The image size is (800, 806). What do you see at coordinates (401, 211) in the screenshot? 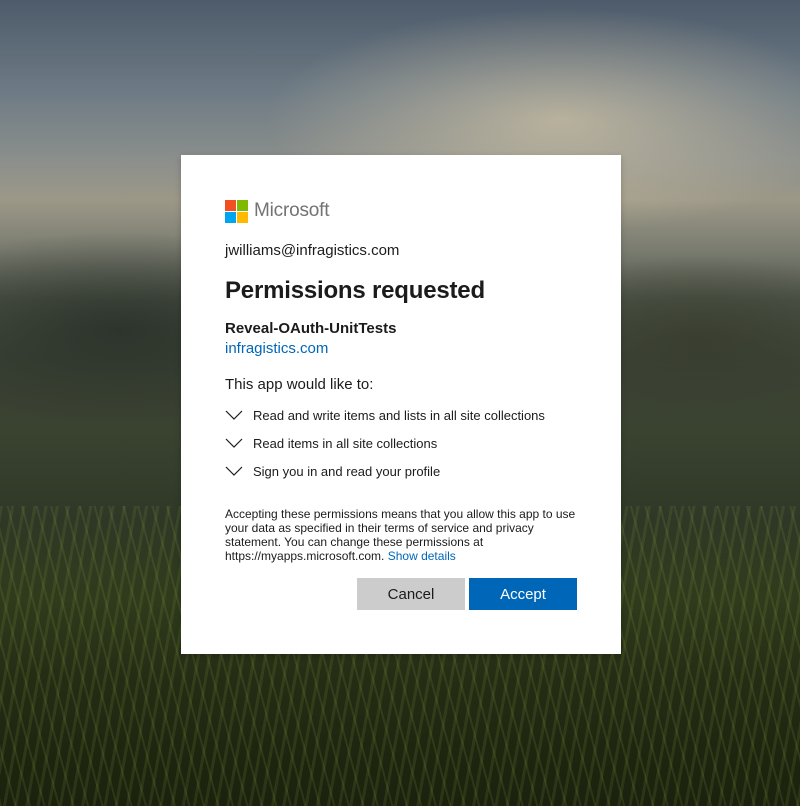
I see `microsoft-brand: Microsoft` at bounding box center [401, 211].